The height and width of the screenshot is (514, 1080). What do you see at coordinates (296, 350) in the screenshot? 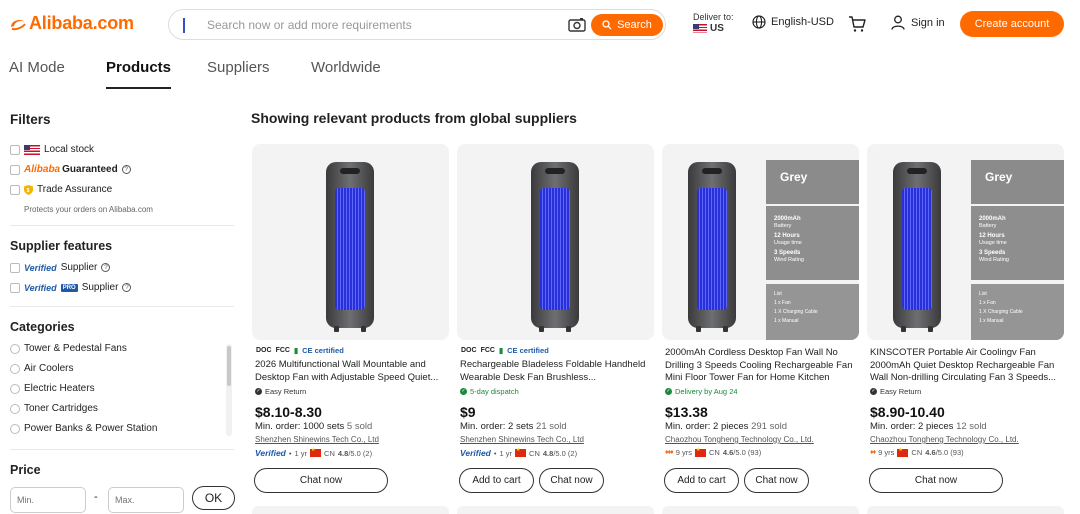
I see `leaf-icon: ▮` at bounding box center [296, 350].